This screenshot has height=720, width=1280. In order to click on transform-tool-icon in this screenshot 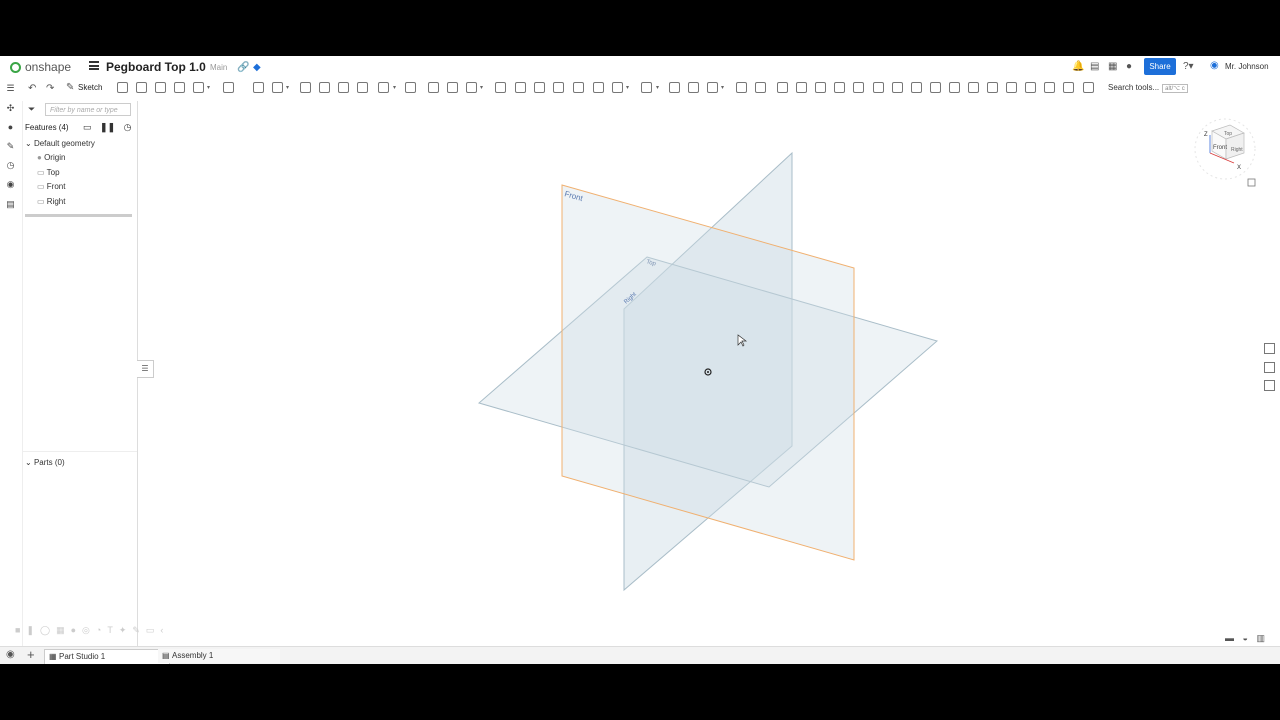, I will do `click(433, 87)`.